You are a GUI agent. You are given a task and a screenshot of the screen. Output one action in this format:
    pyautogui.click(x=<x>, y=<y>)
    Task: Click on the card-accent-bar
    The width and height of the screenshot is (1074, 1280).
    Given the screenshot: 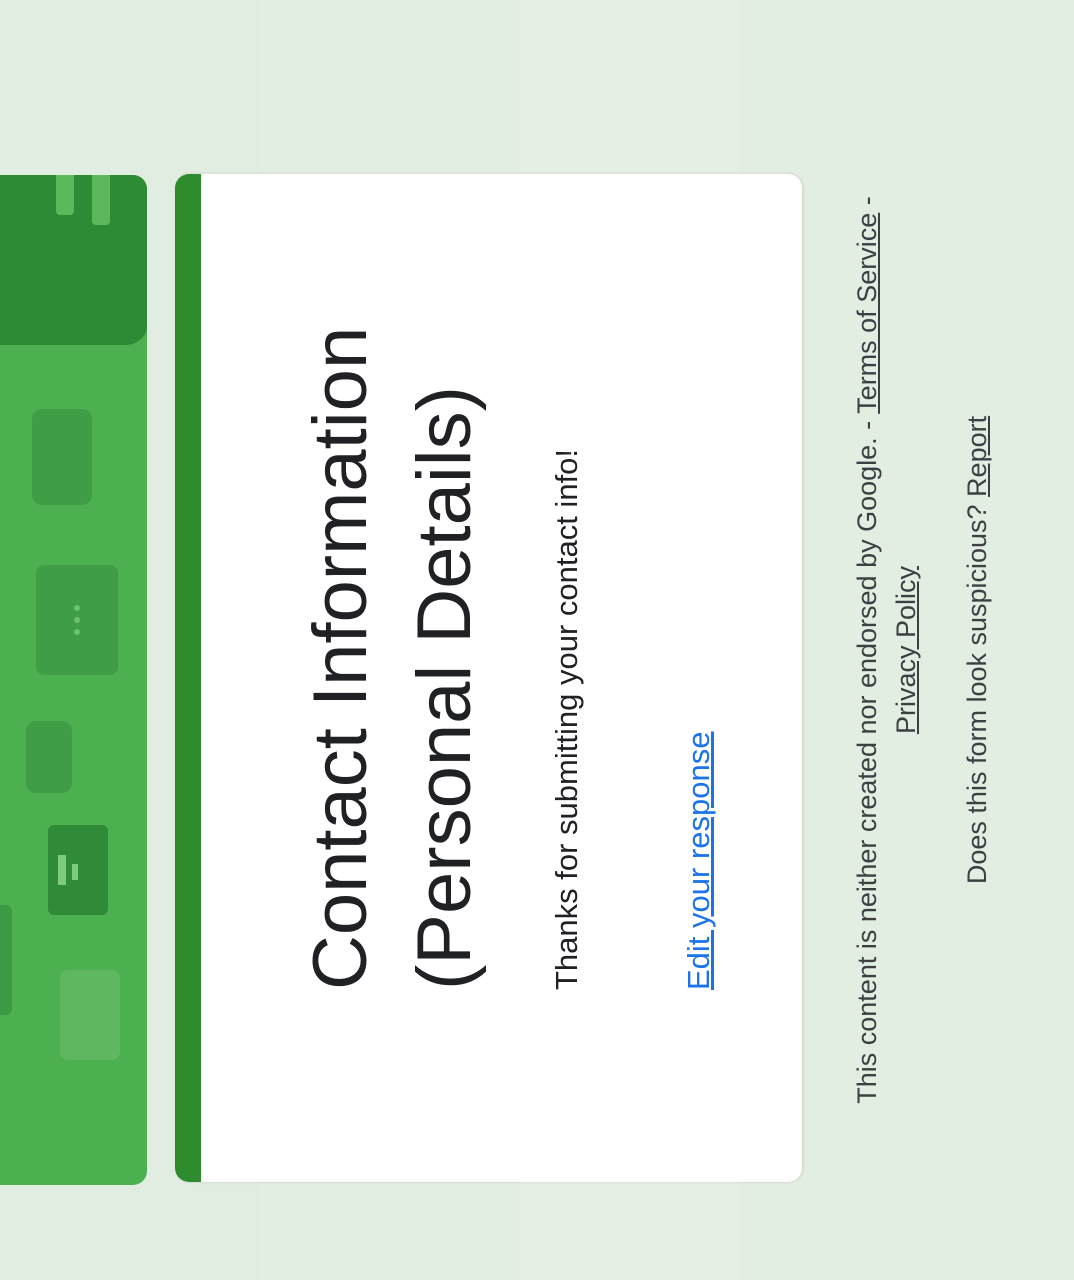 What is the action you would take?
    pyautogui.click(x=188, y=678)
    